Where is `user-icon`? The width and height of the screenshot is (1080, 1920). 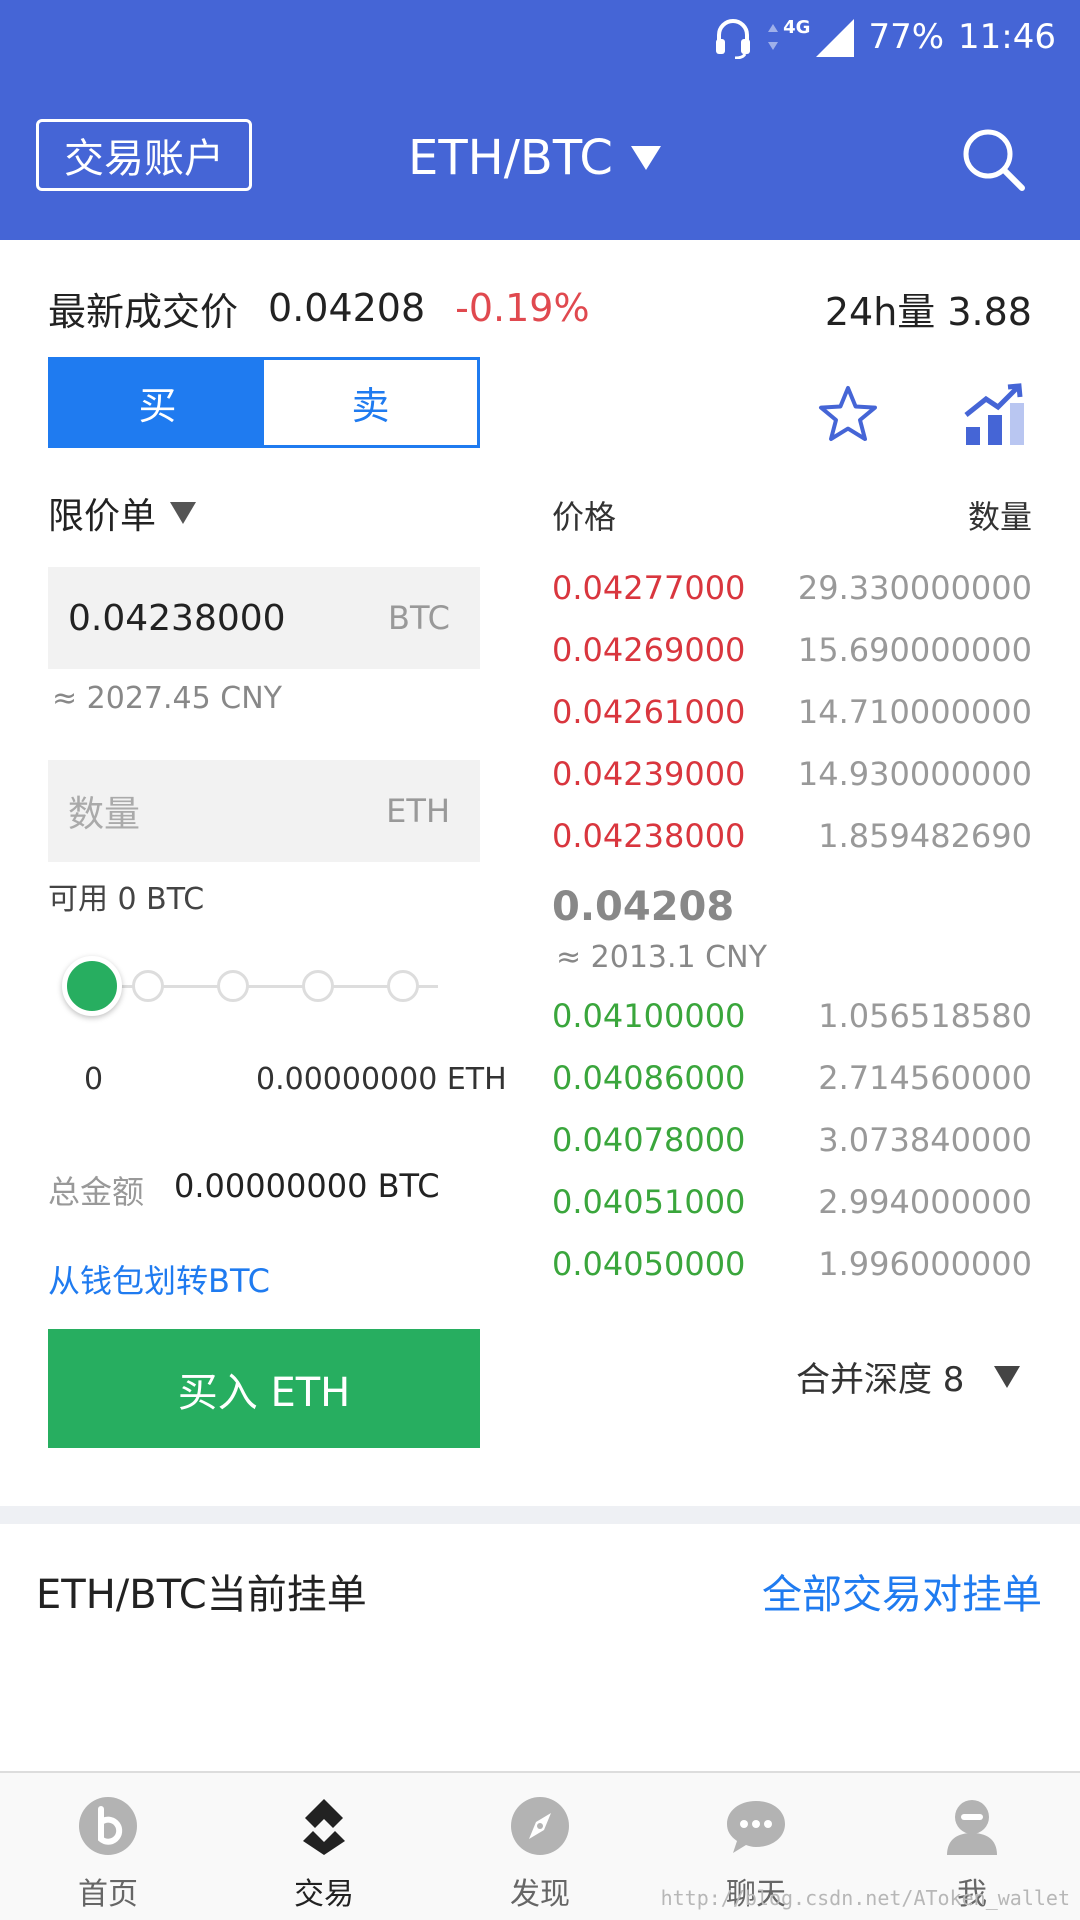
user-icon is located at coordinates (972, 1827).